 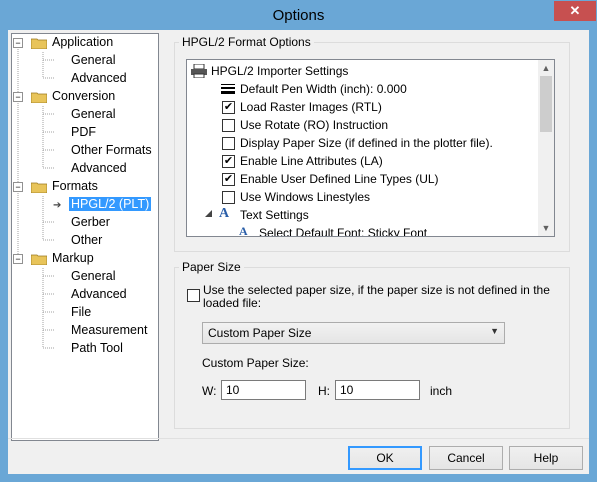 What do you see at coordinates (546, 228) in the screenshot?
I see `scroll-down-icon: ▼` at bounding box center [546, 228].